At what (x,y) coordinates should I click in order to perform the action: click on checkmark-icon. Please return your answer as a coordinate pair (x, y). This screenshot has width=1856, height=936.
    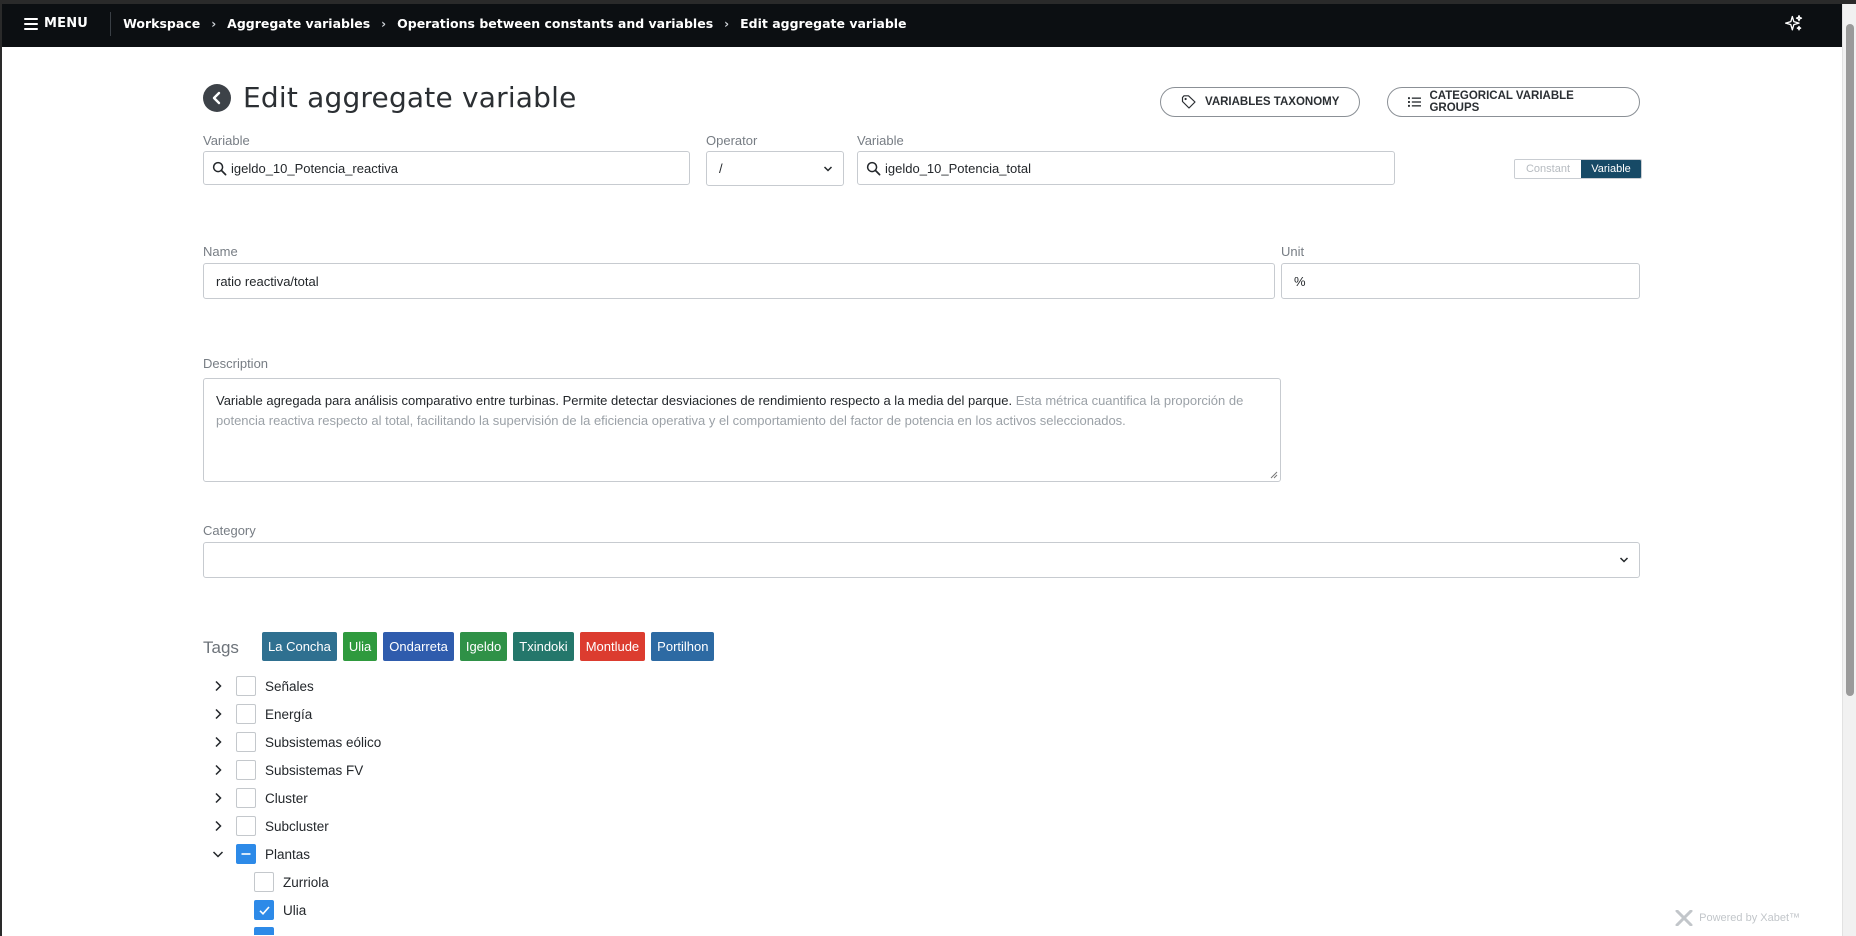
    Looking at the image, I should click on (264, 910).